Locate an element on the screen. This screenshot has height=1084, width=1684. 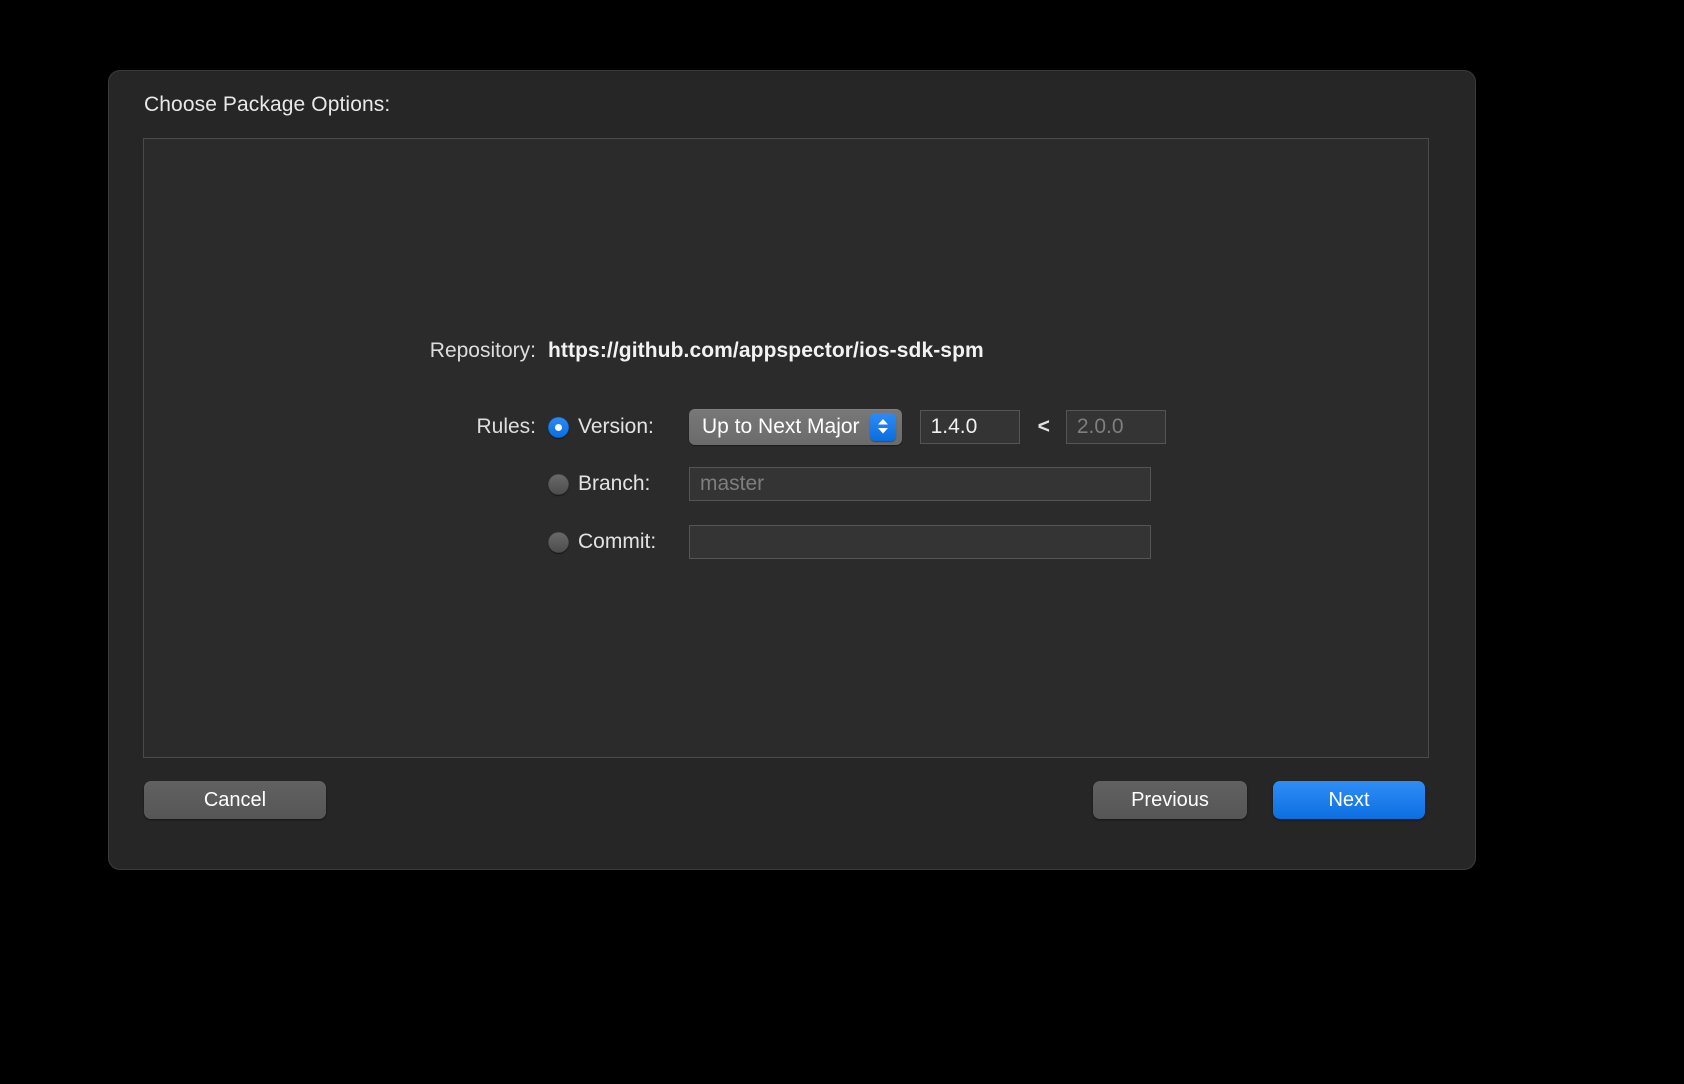
commit-rule-row: Commit: is located at coordinates (786, 542).